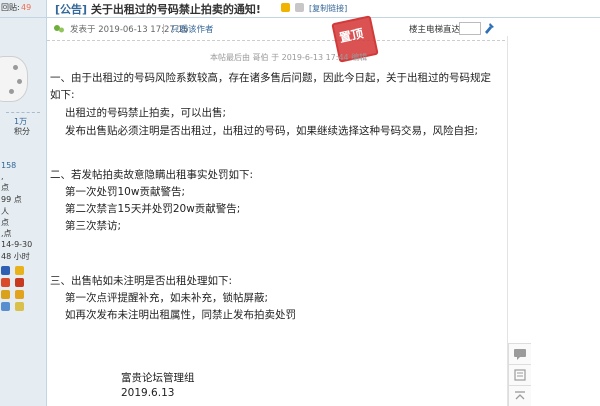  Describe the element at coordinates (418, 30) in the screenshot. I see `floor-label: 楼主` at that location.